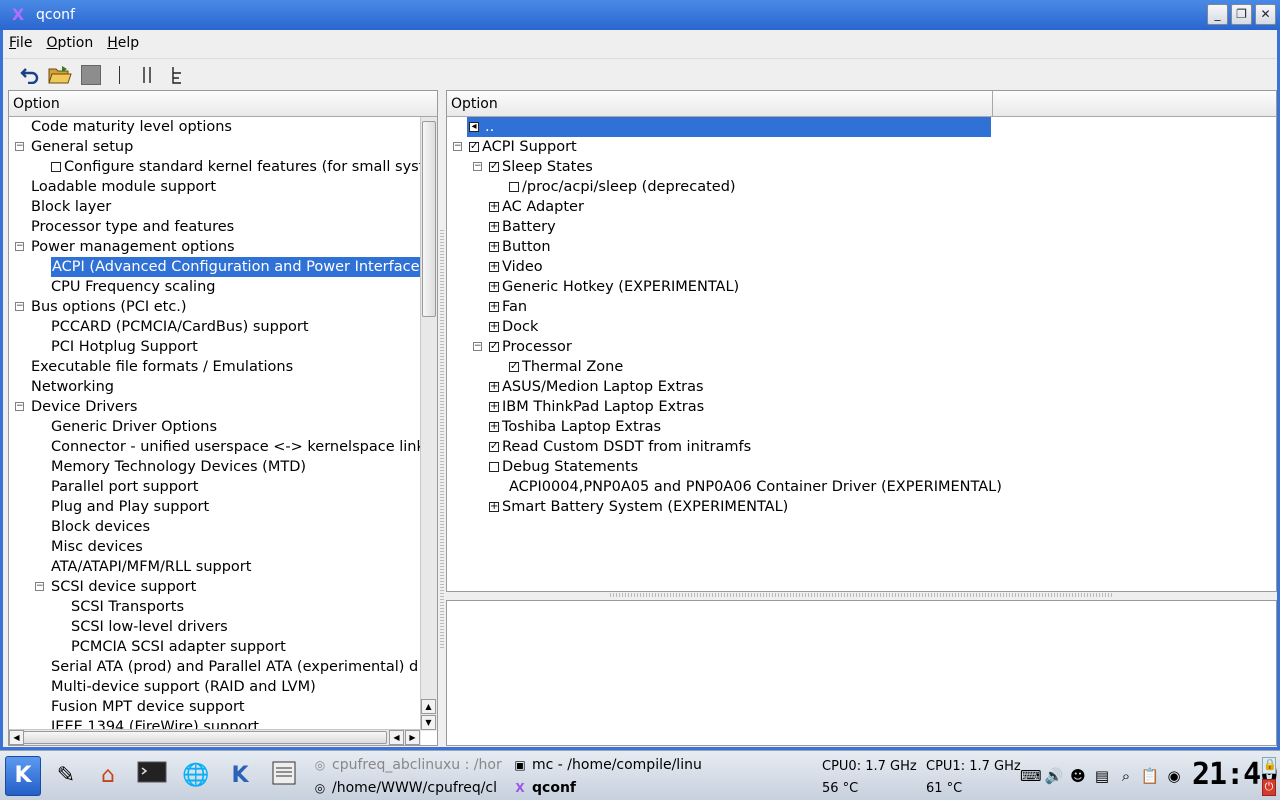  I want to click on globe-icon: 🌐, so click(196, 776).